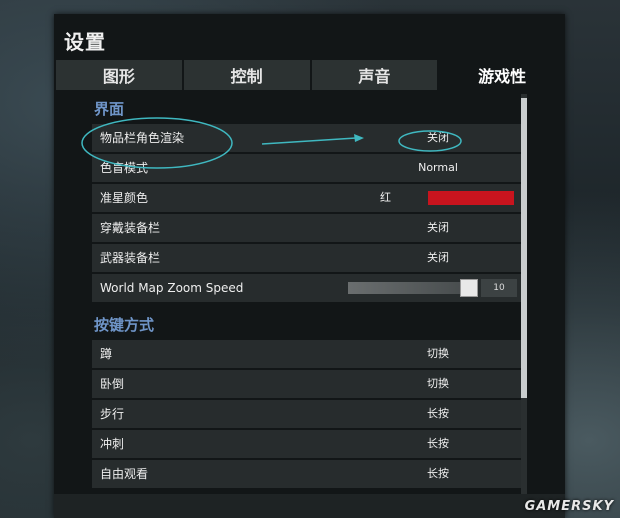 The image size is (620, 518). Describe the element at coordinates (308, 288) in the screenshot. I see `setting-row-world-map-zoom: World Map Zoom Speed 10` at that location.